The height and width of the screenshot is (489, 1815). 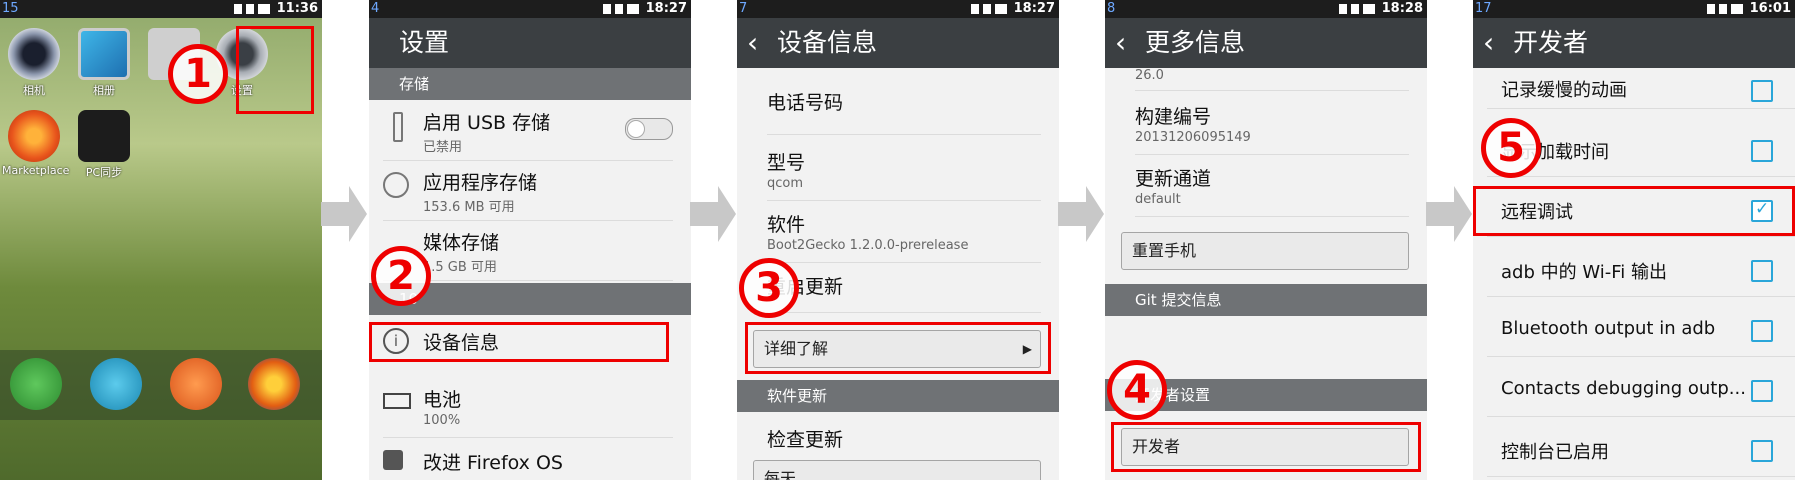 What do you see at coordinates (805, 440) in the screenshot?
I see `check-update-label: 检查更新` at bounding box center [805, 440].